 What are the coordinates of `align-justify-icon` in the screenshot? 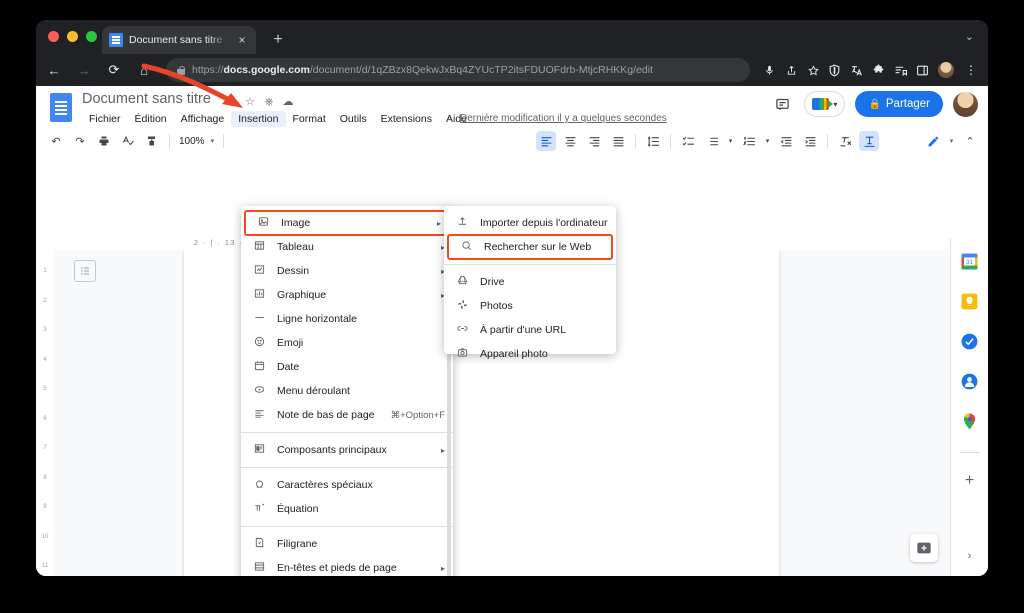 It's located at (618, 141).